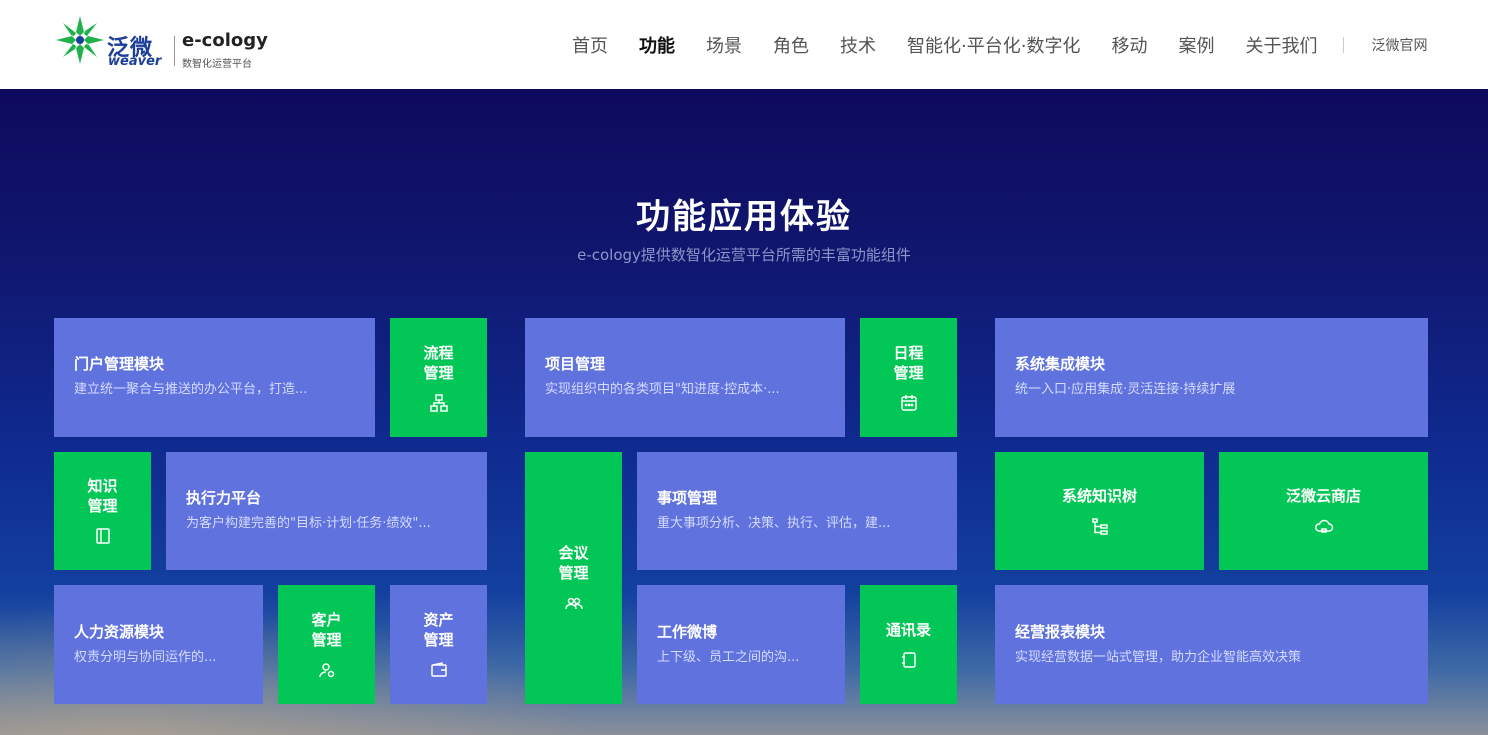 The image size is (1488, 735). I want to click on nav-item-home: 首页, so click(590, 45).